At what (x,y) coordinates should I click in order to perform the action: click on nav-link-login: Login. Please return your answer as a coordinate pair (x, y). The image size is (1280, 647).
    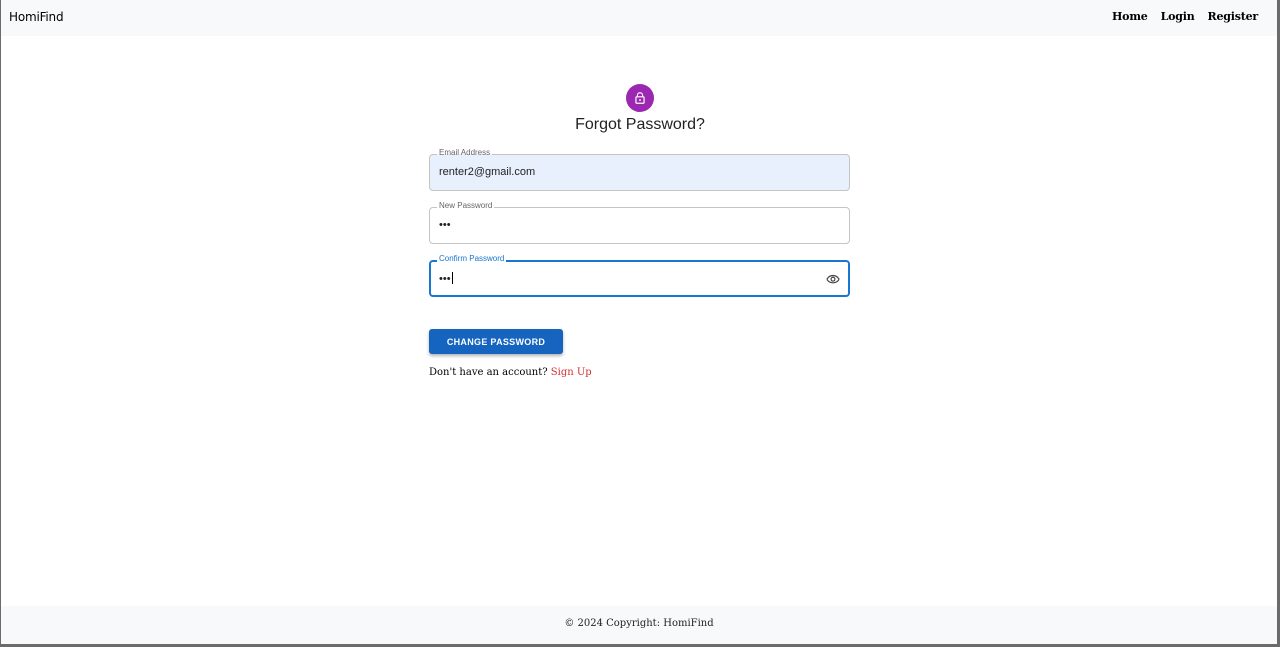
    Looking at the image, I should click on (1178, 16).